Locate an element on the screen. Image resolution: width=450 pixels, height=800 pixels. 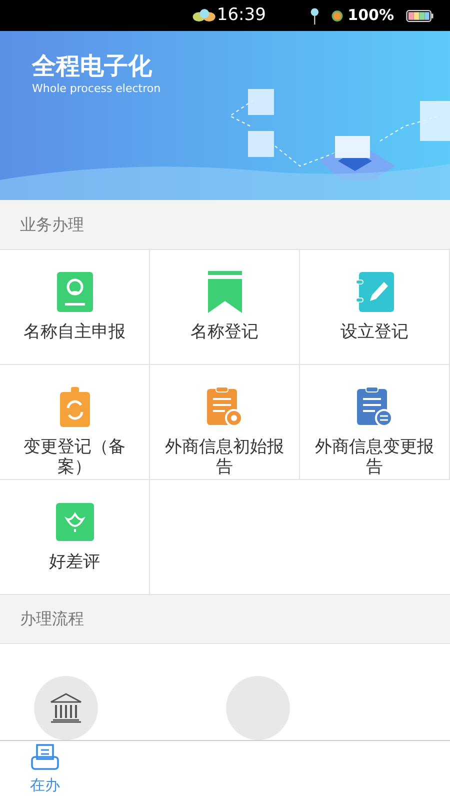
service-tile: 好差评 is located at coordinates (75, 538).